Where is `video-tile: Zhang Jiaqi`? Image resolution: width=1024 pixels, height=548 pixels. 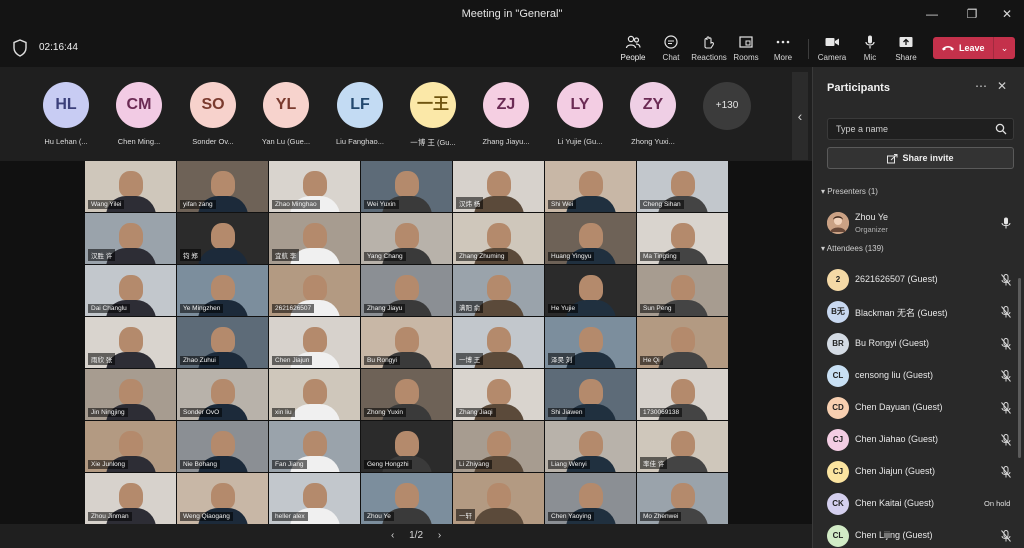 video-tile: Zhang Jiaqi is located at coordinates (498, 394).